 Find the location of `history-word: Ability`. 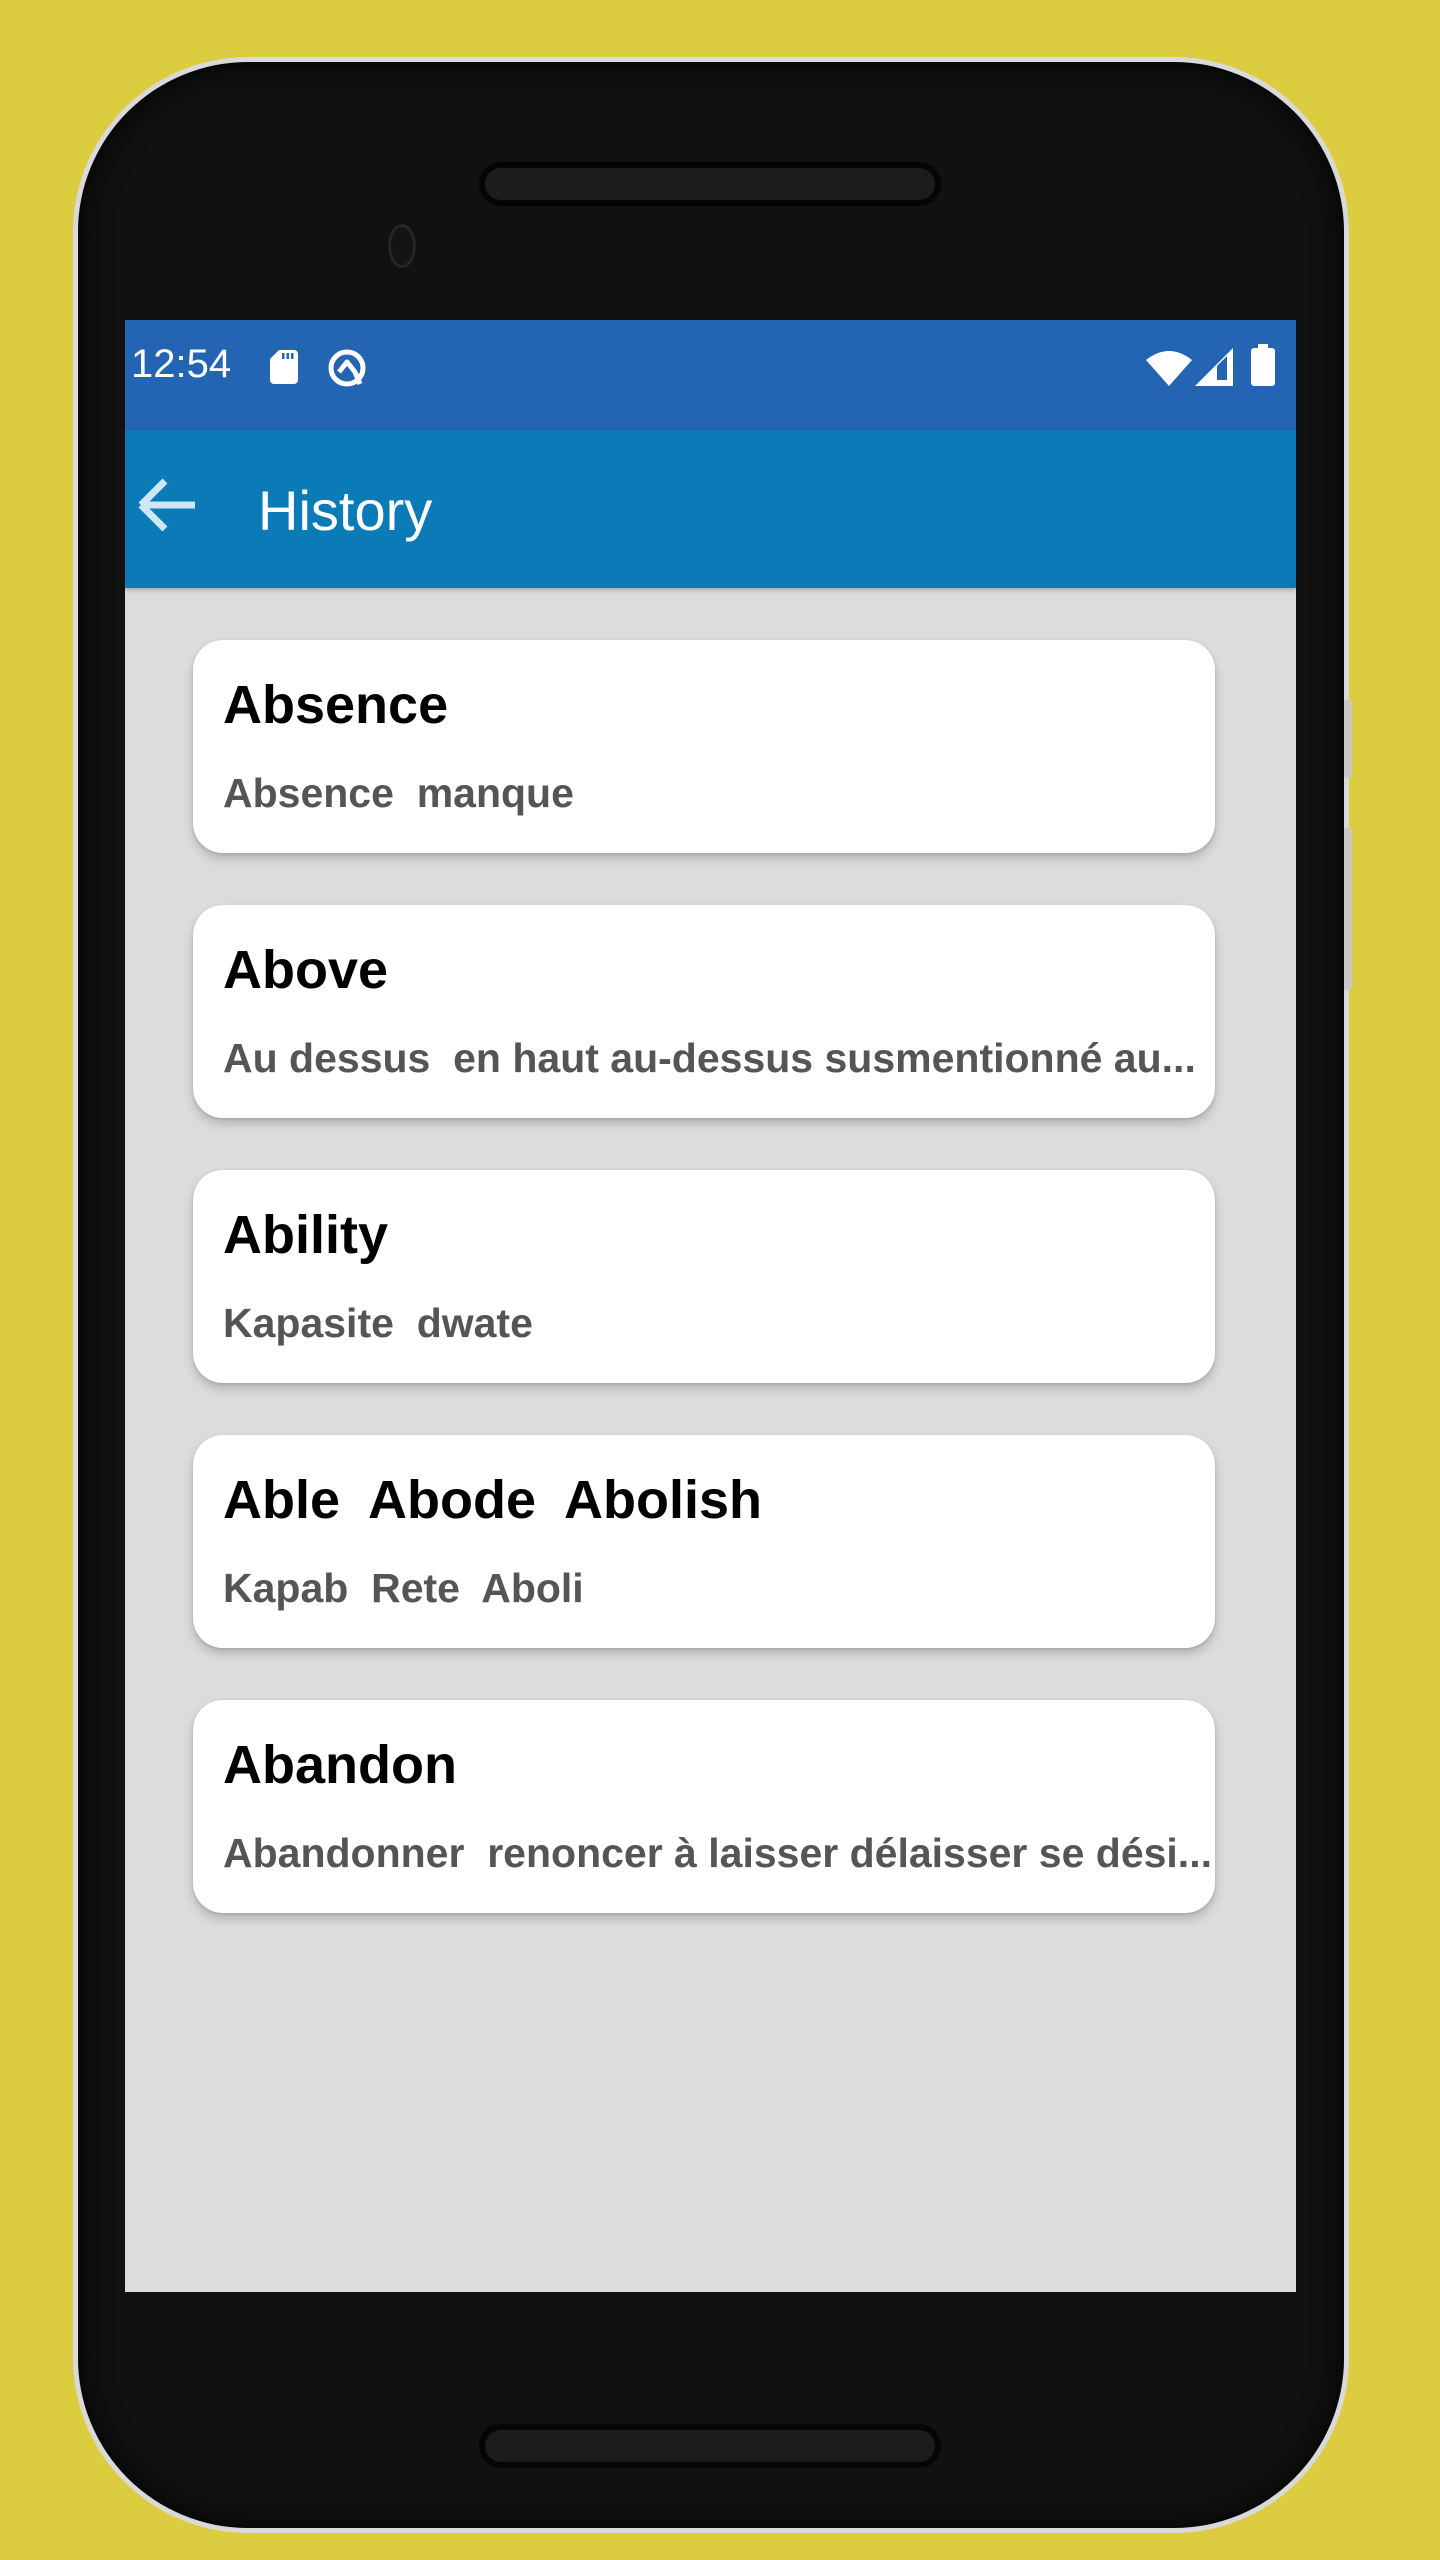

history-word: Ability is located at coordinates (306, 1235).